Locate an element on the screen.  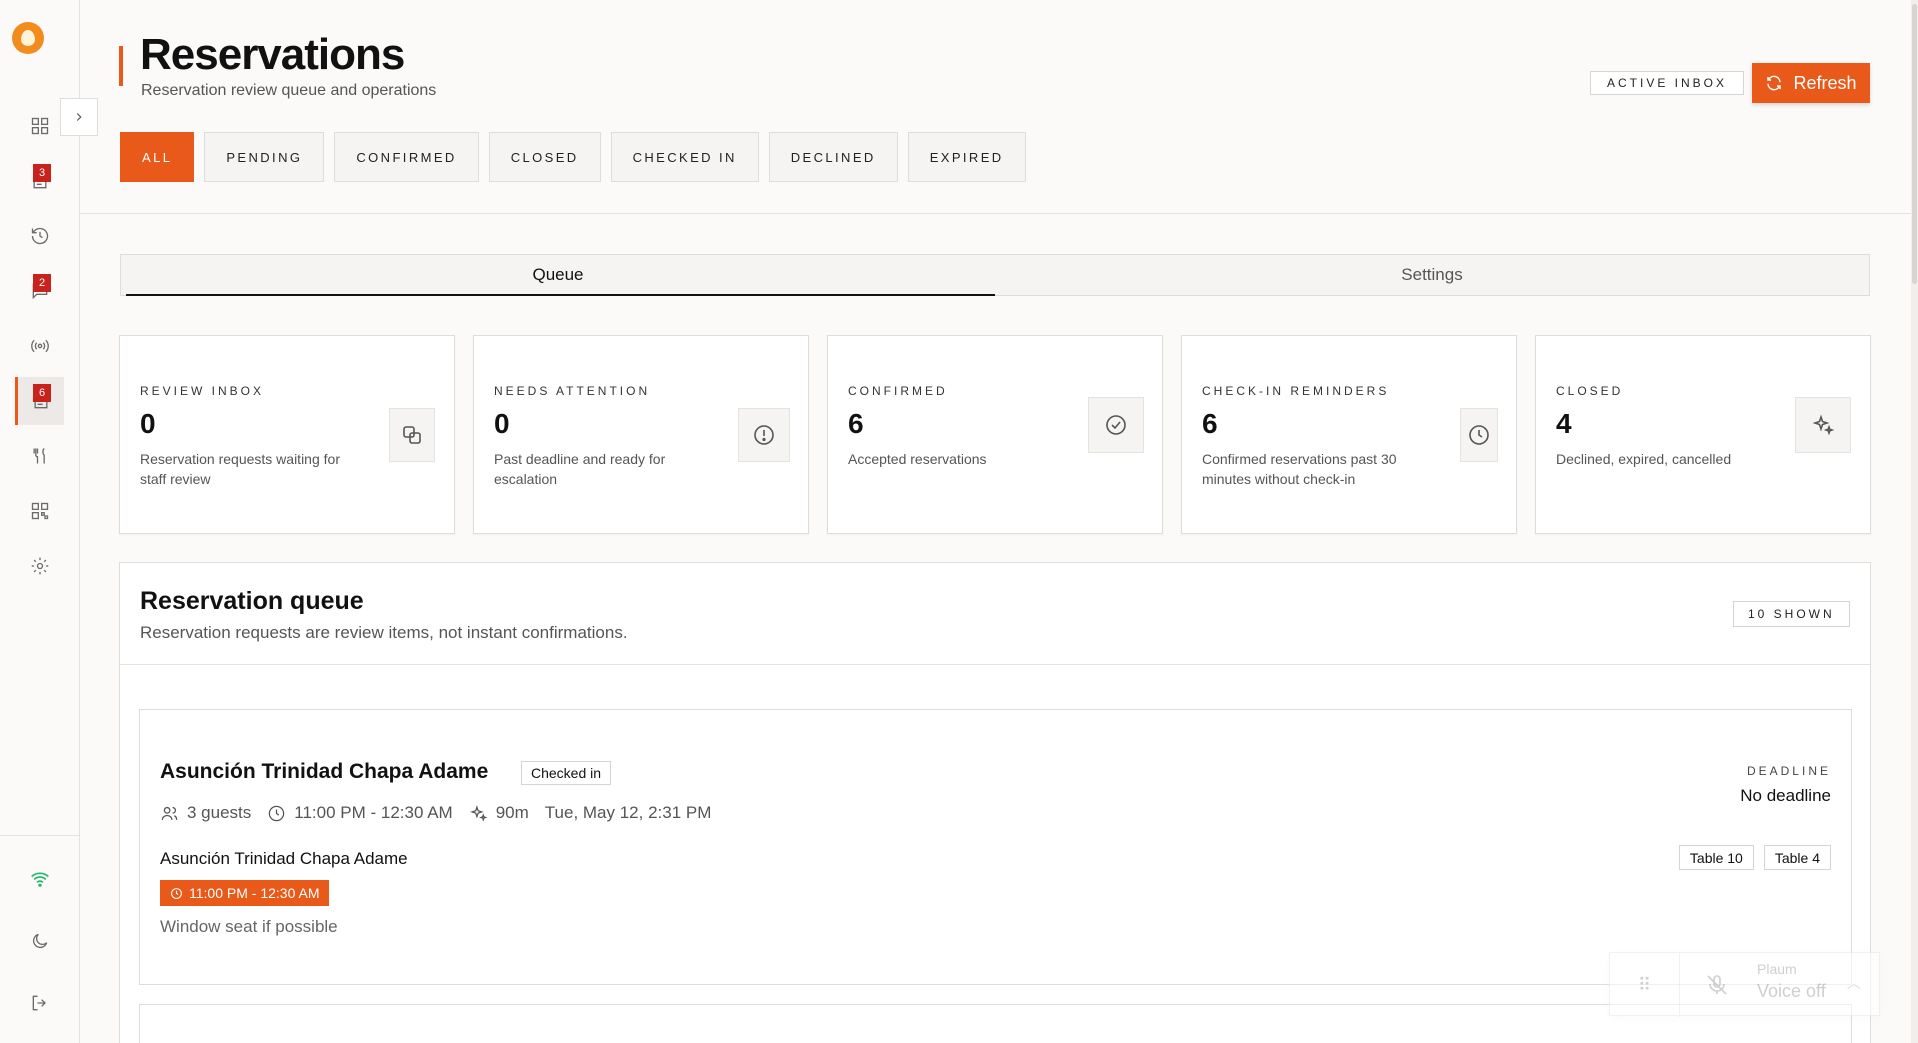
wifi-status-icon is located at coordinates (40, 879).